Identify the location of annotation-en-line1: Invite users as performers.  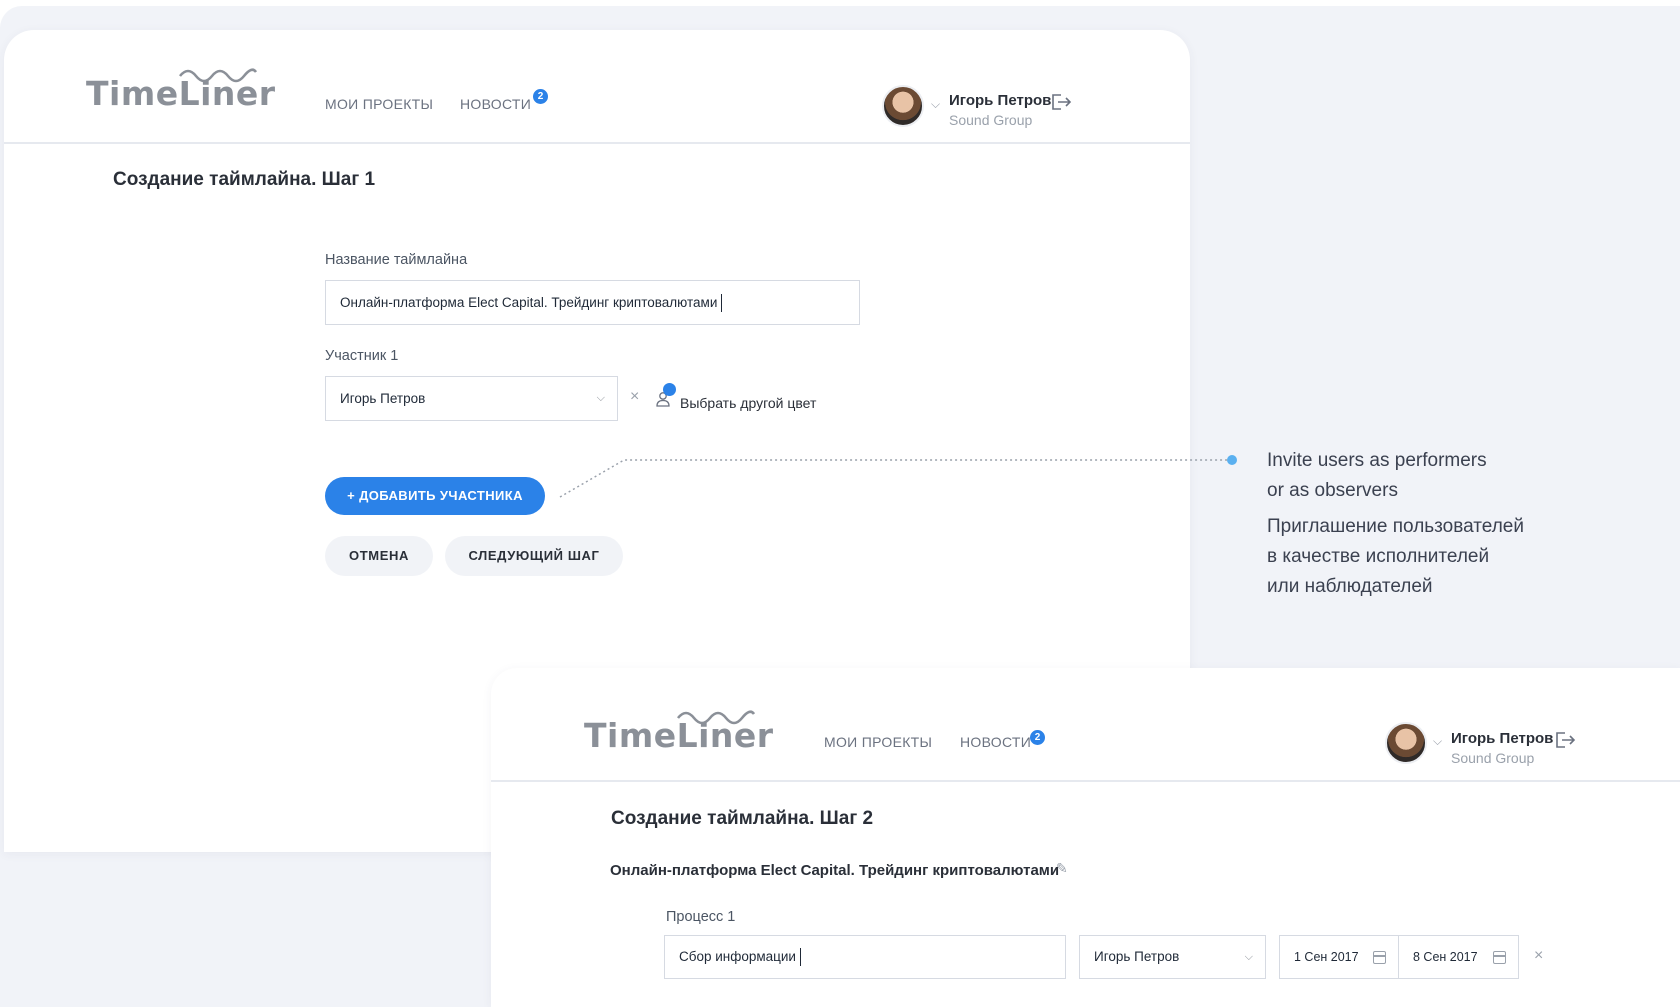
(1377, 460).